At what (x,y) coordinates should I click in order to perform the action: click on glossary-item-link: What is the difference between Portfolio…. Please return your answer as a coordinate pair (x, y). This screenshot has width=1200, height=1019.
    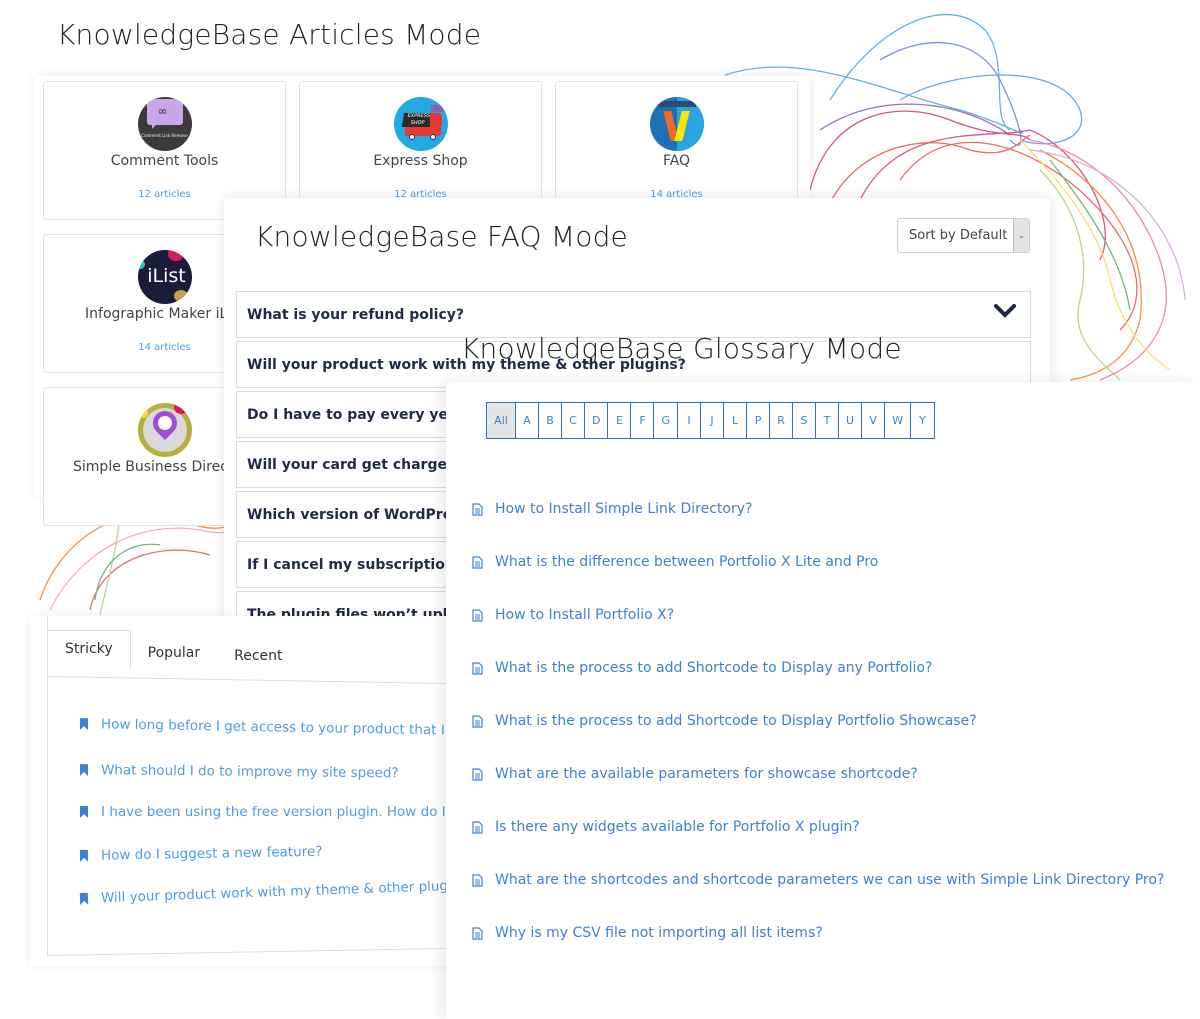
    Looking at the image, I should click on (675, 562).